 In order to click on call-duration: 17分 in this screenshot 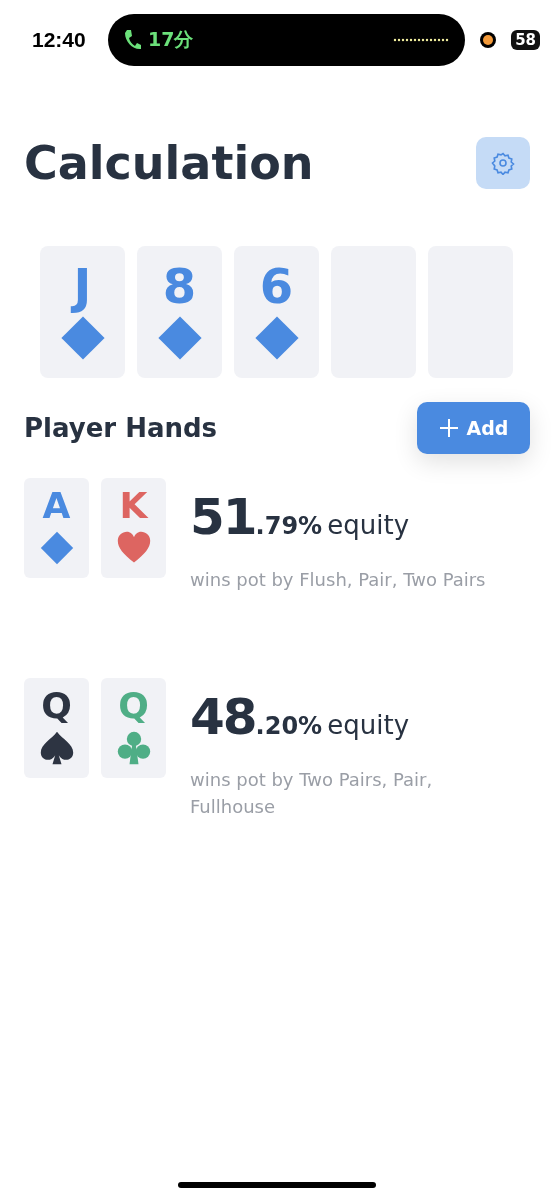, I will do `click(171, 39)`.